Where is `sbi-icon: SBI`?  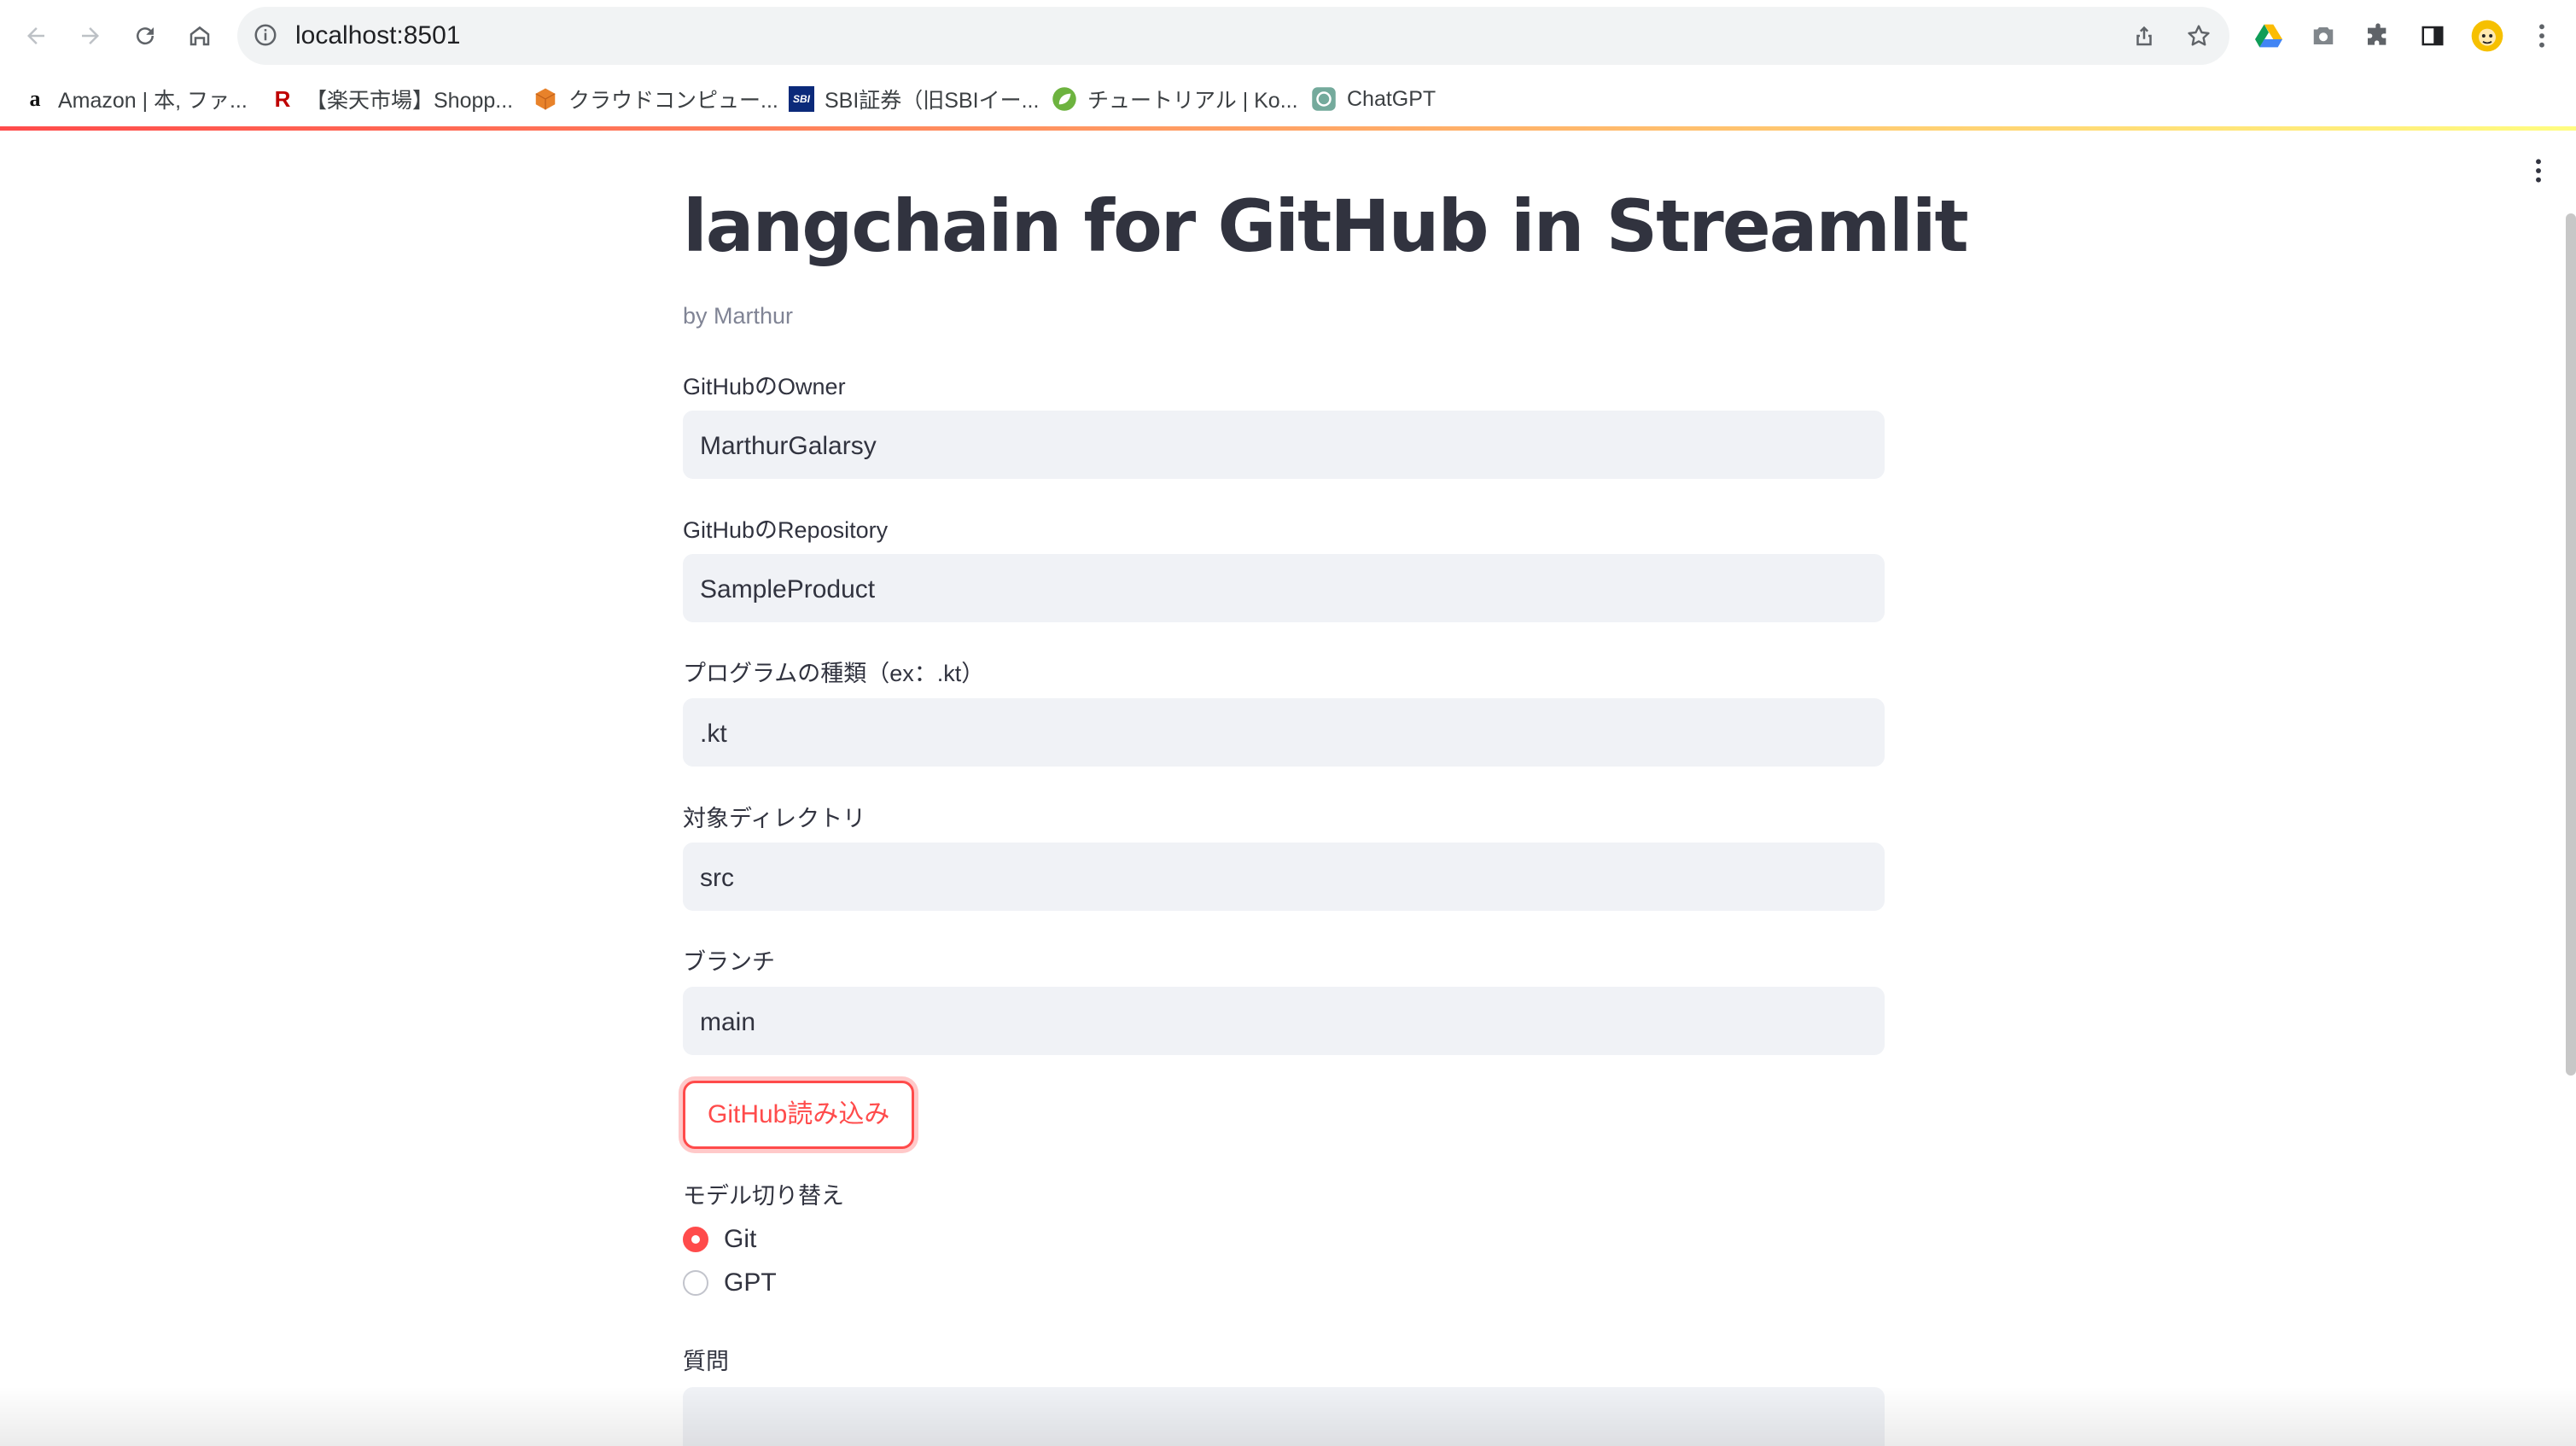
sbi-icon: SBI is located at coordinates (801, 99).